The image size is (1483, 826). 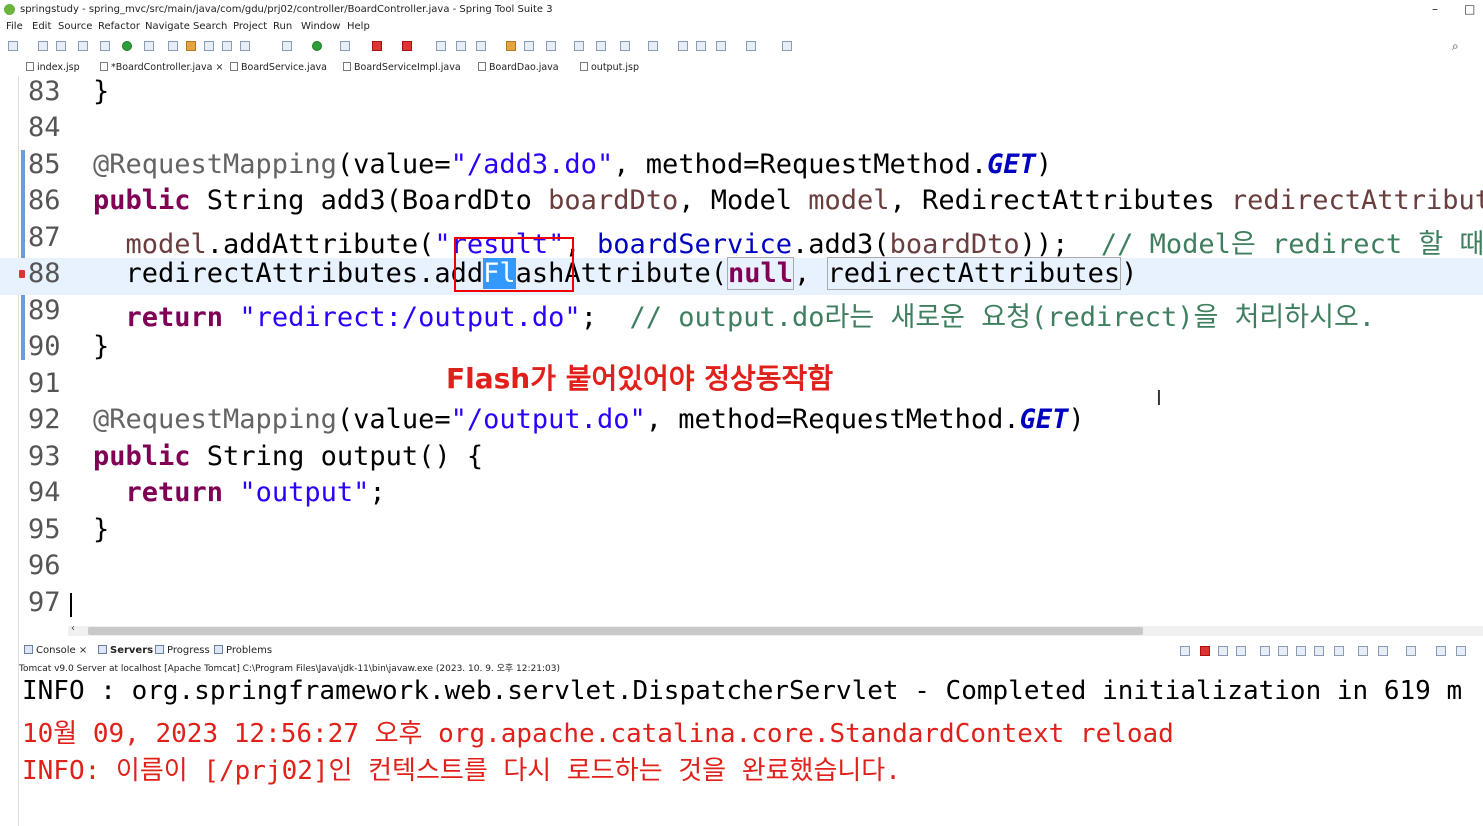 I want to click on last-edit-icon, so click(x=683, y=46).